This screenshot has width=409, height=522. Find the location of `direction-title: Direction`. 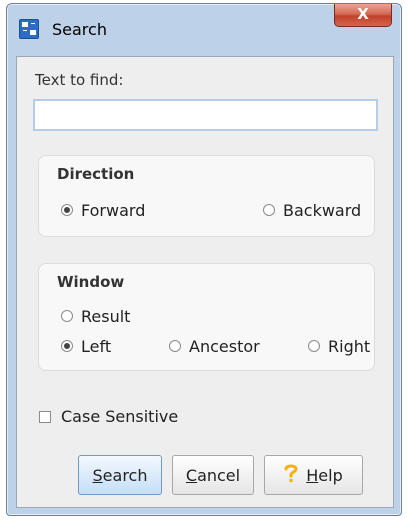

direction-title: Direction is located at coordinates (96, 174).